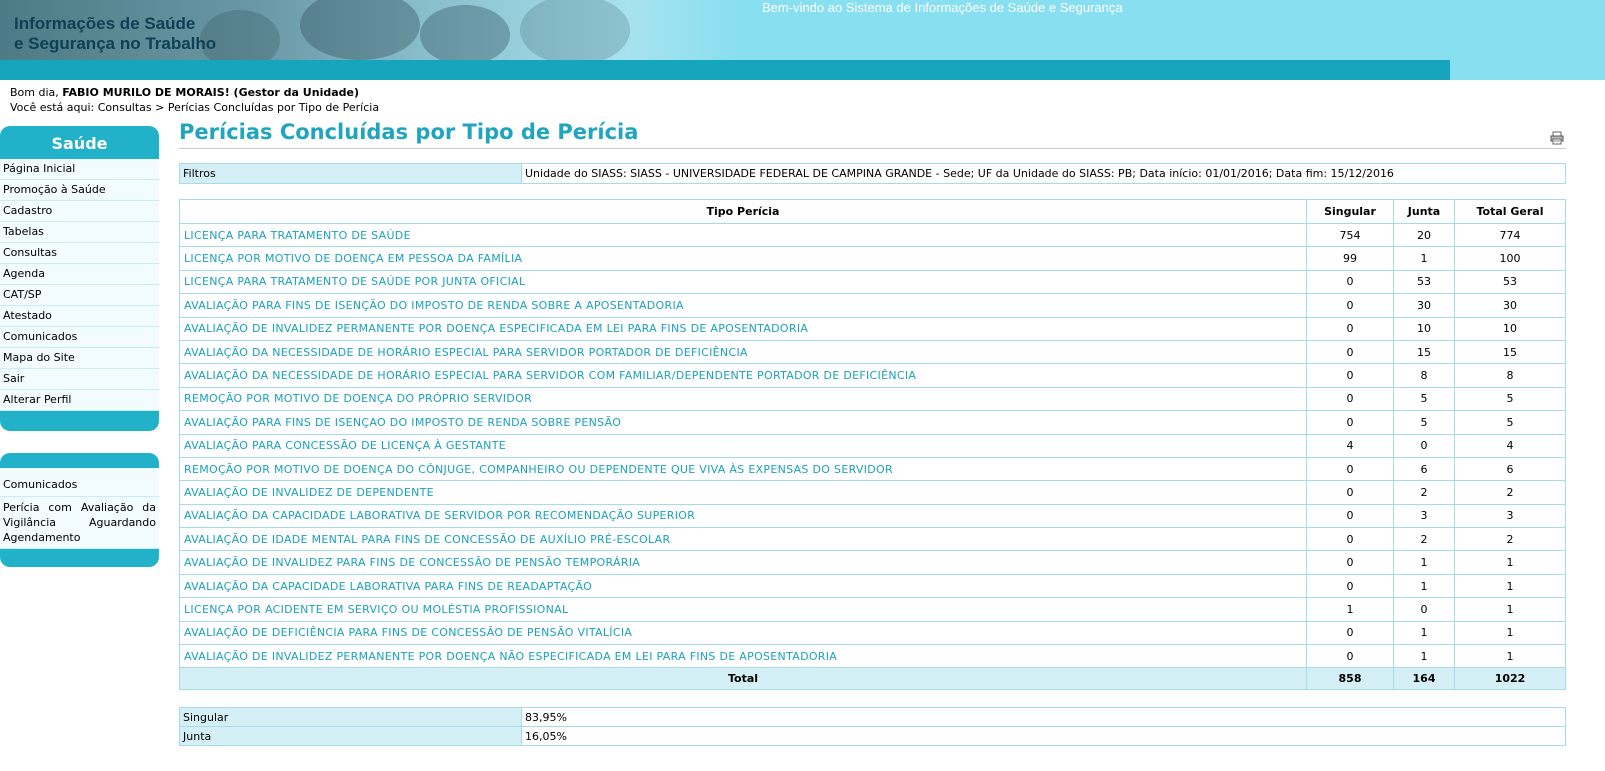  I want to click on site-title-line2: e Segurança no Trabalho, so click(115, 43).